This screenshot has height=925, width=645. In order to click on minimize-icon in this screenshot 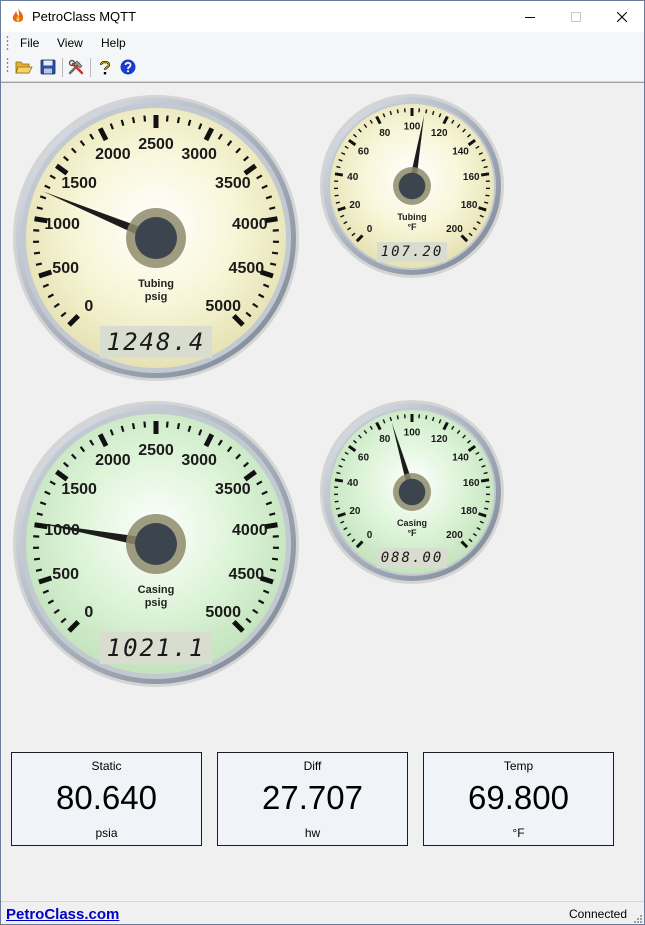, I will do `click(530, 17)`.